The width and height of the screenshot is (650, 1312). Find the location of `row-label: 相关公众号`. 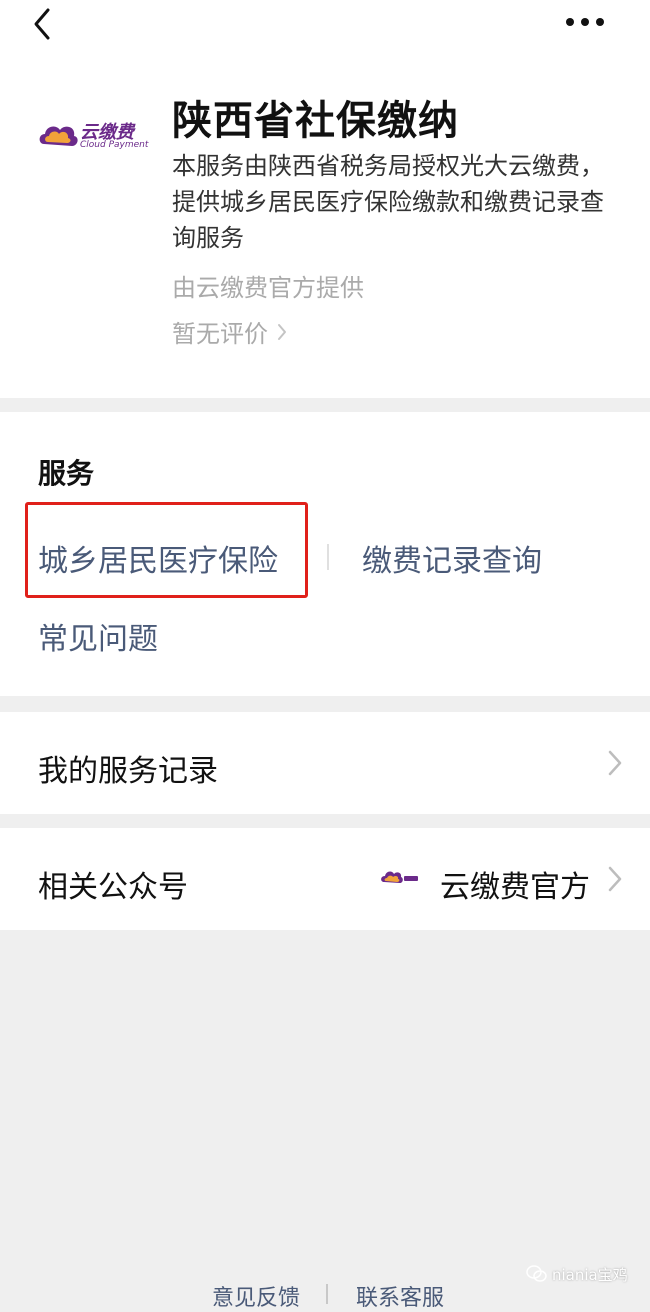

row-label: 相关公众号 is located at coordinates (113, 887).